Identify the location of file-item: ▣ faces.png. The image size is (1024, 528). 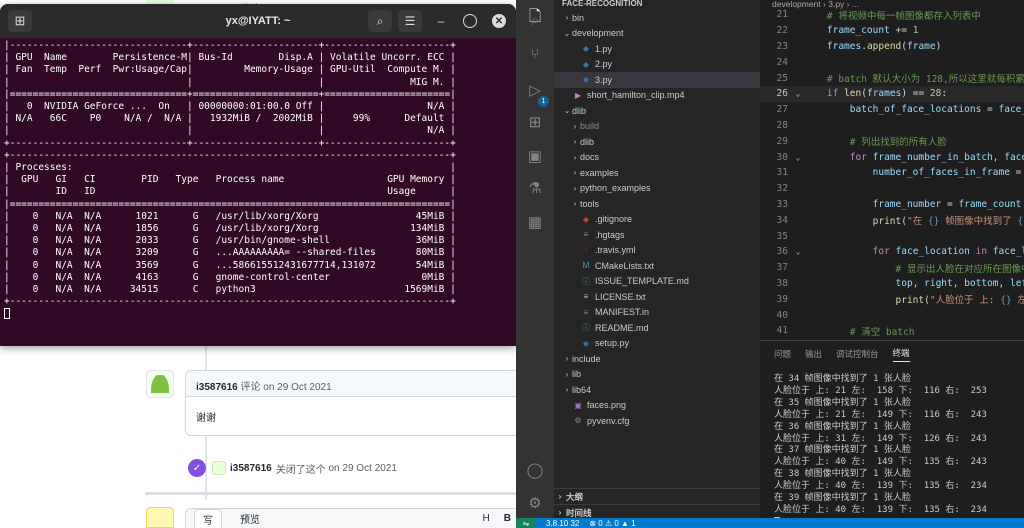
(657, 406).